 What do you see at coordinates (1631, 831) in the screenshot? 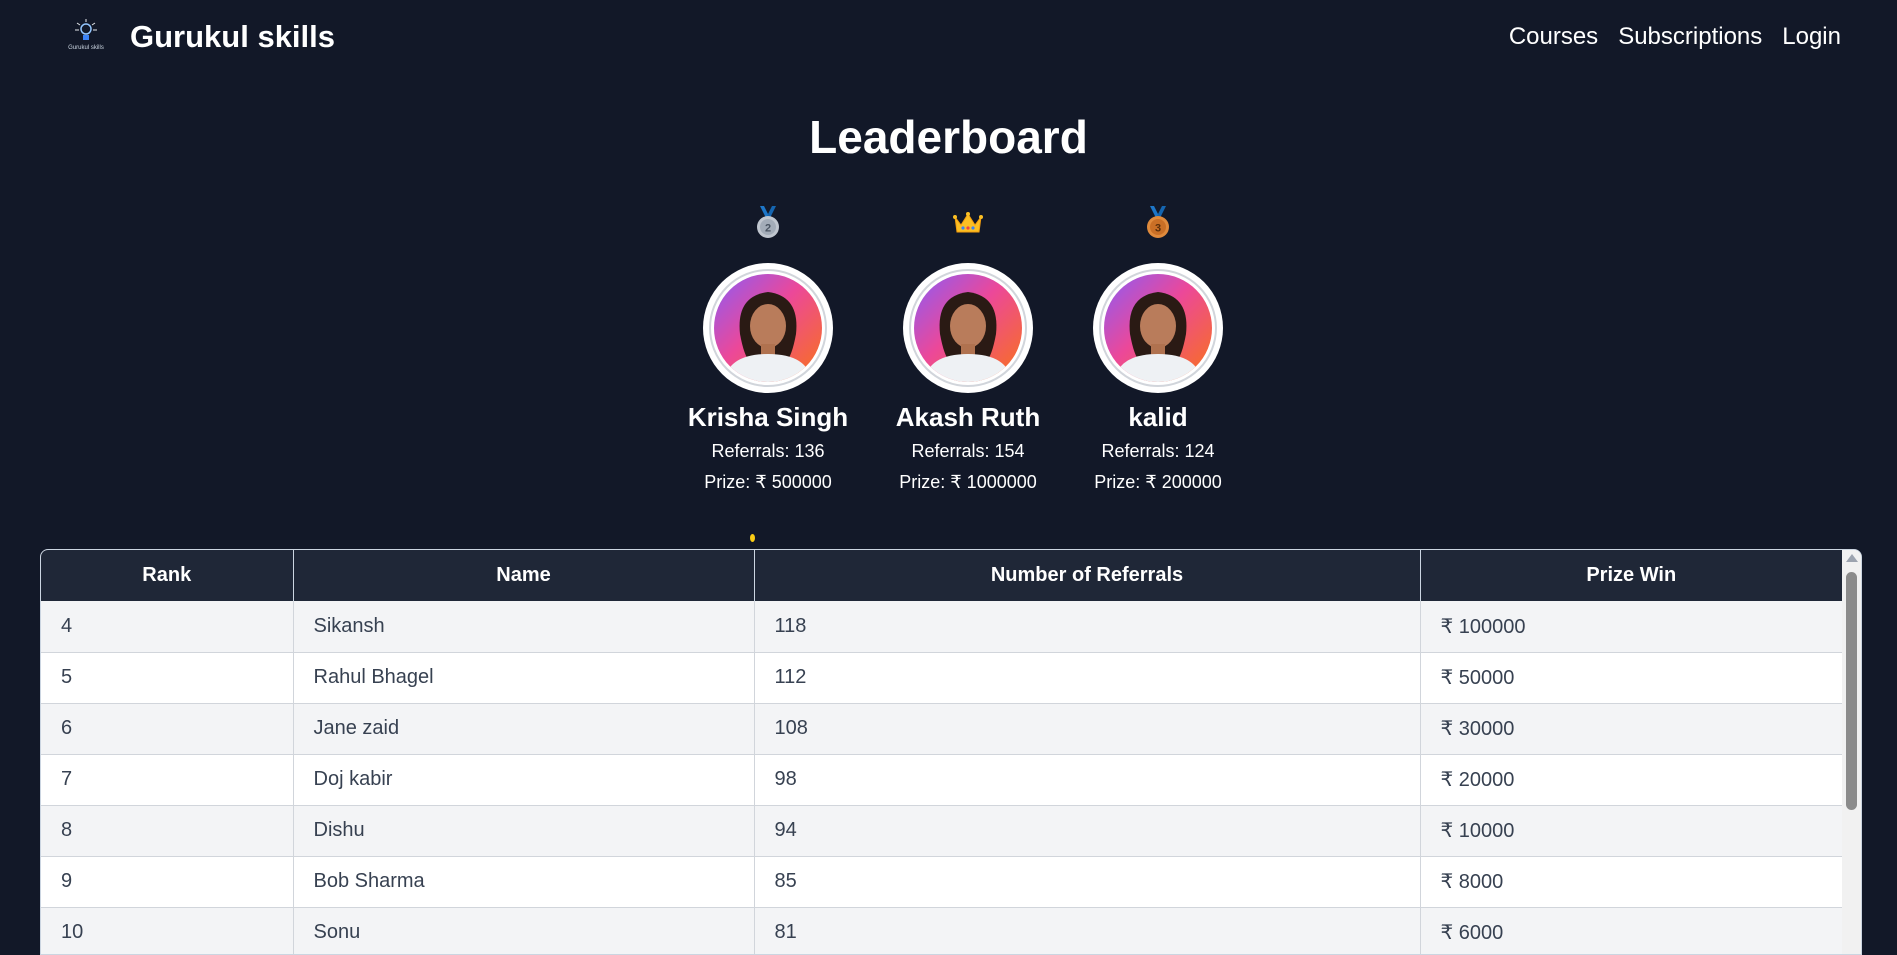
I see `cell-prize: ₹ 10000` at bounding box center [1631, 831].